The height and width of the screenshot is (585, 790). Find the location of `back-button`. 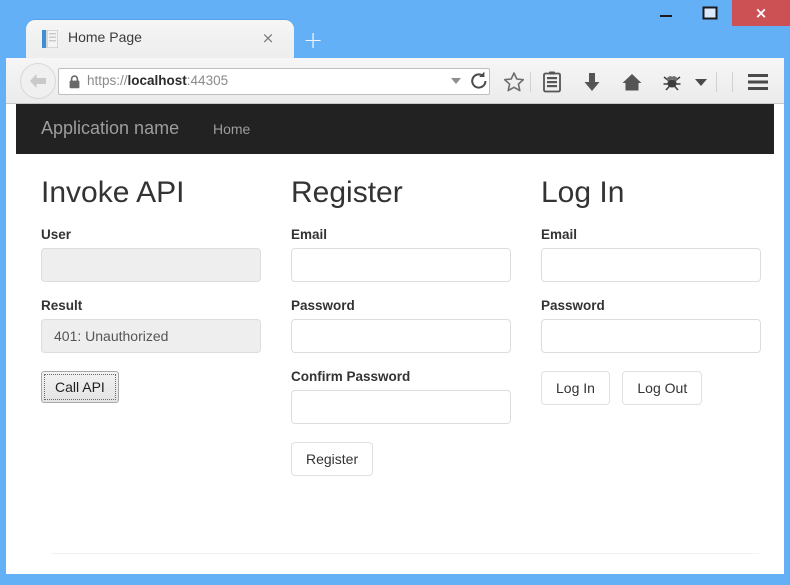

back-button is located at coordinates (38, 81).